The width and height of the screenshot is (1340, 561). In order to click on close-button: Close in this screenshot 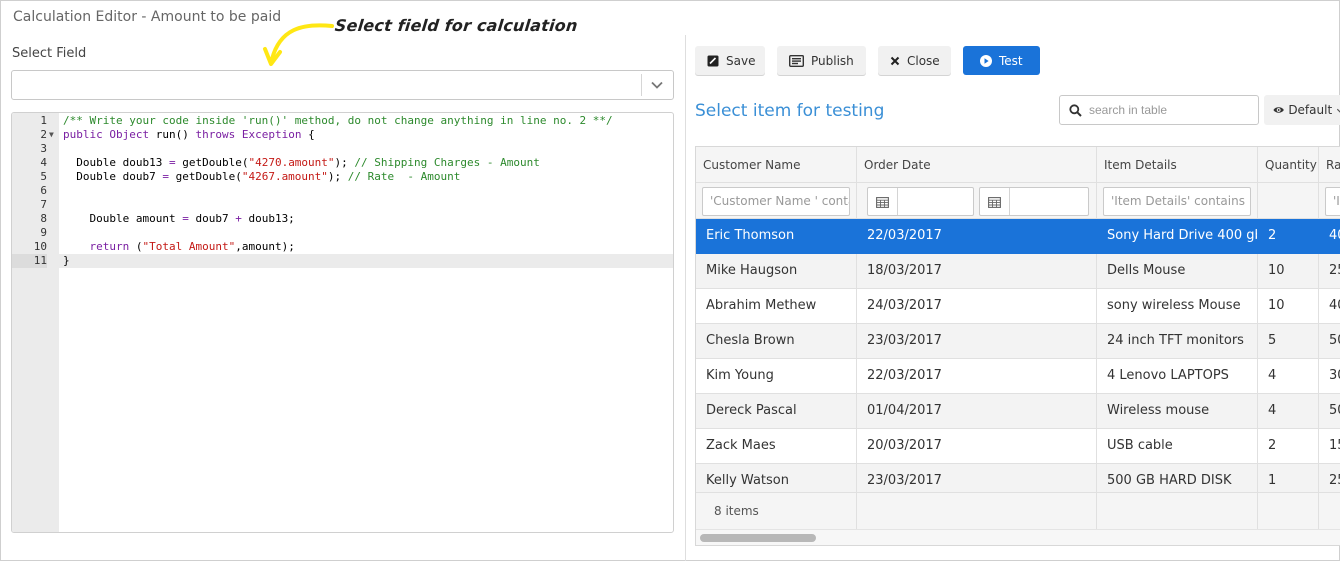, I will do `click(914, 60)`.